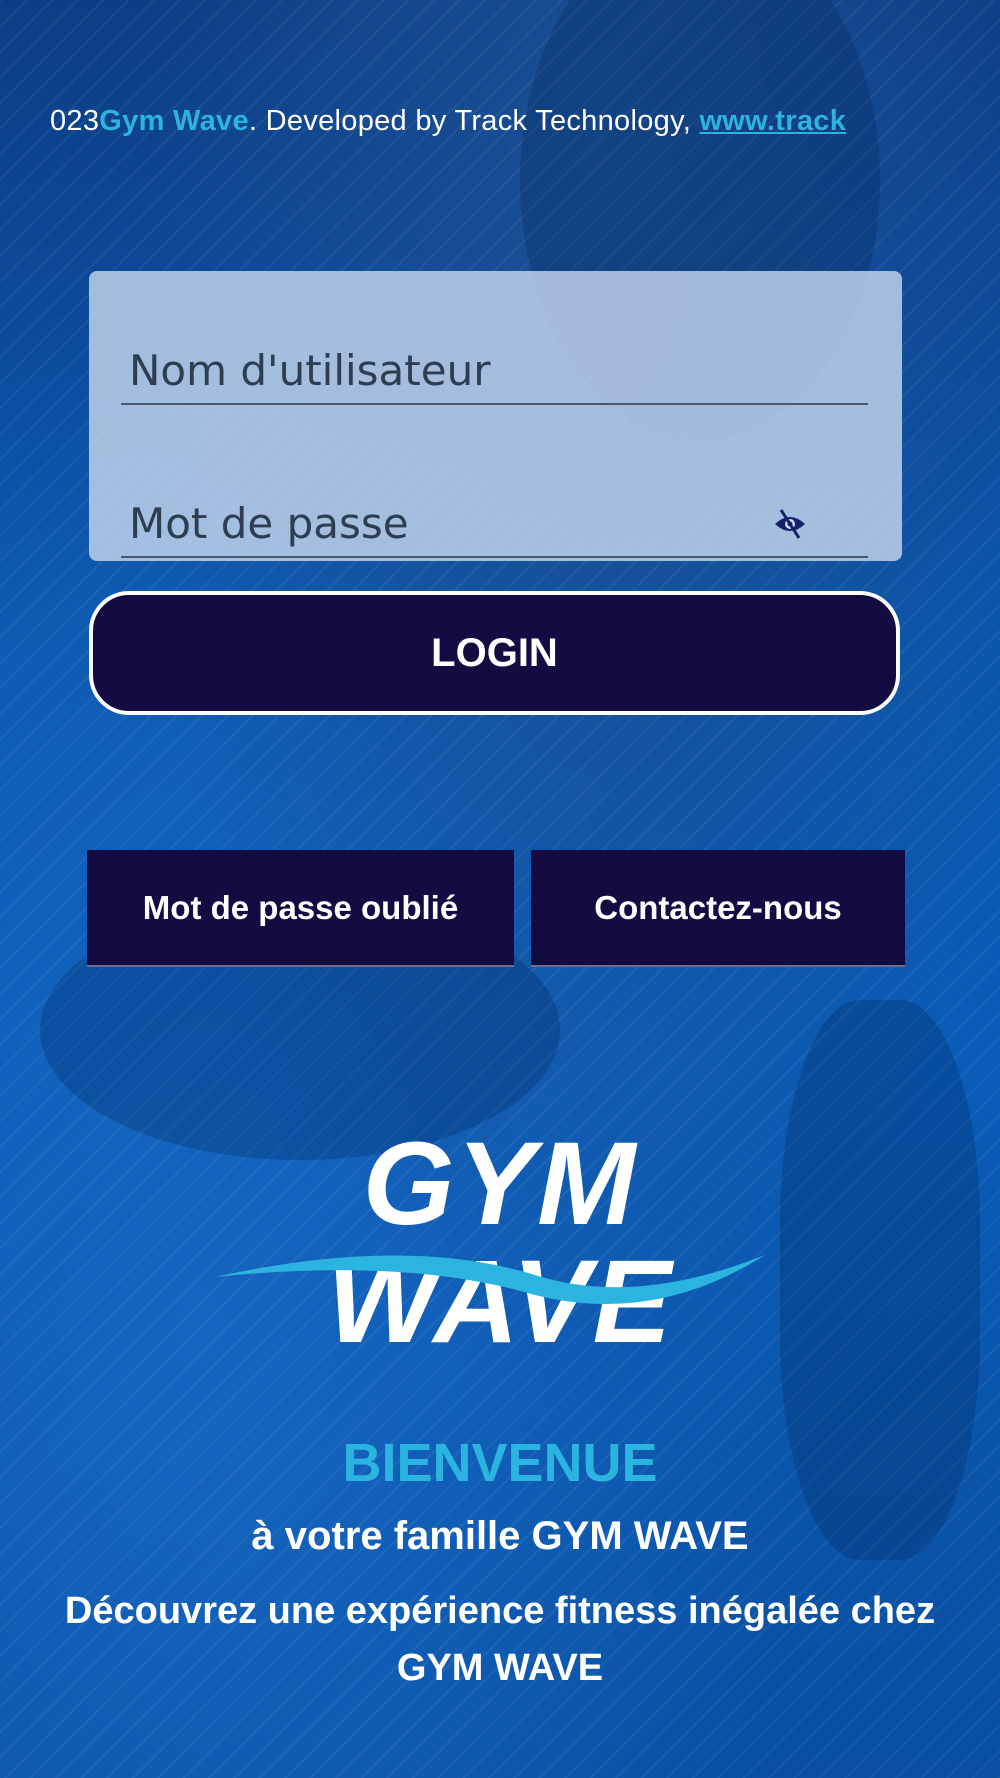  I want to click on password-input, so click(494, 523).